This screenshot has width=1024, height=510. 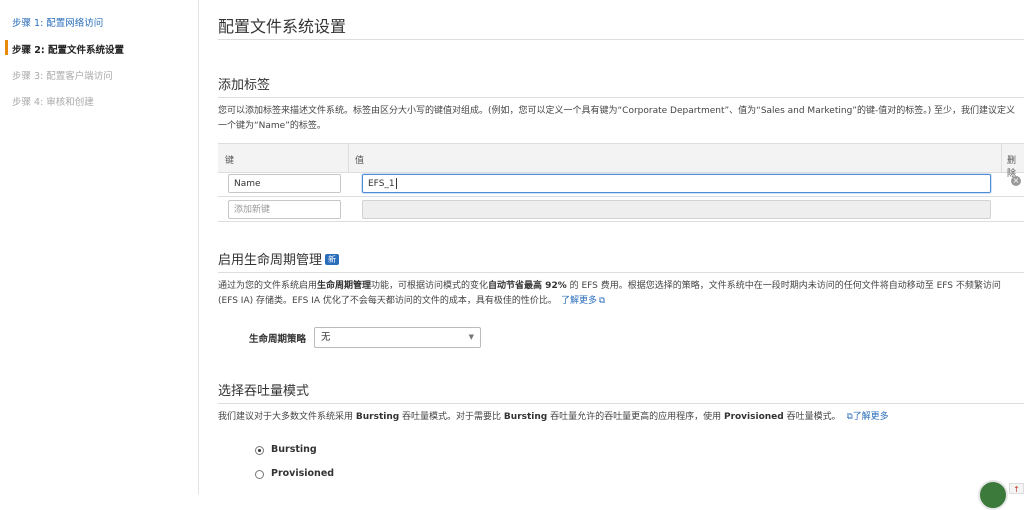 I want to click on tag-value-input: EFS_1, so click(x=676, y=183).